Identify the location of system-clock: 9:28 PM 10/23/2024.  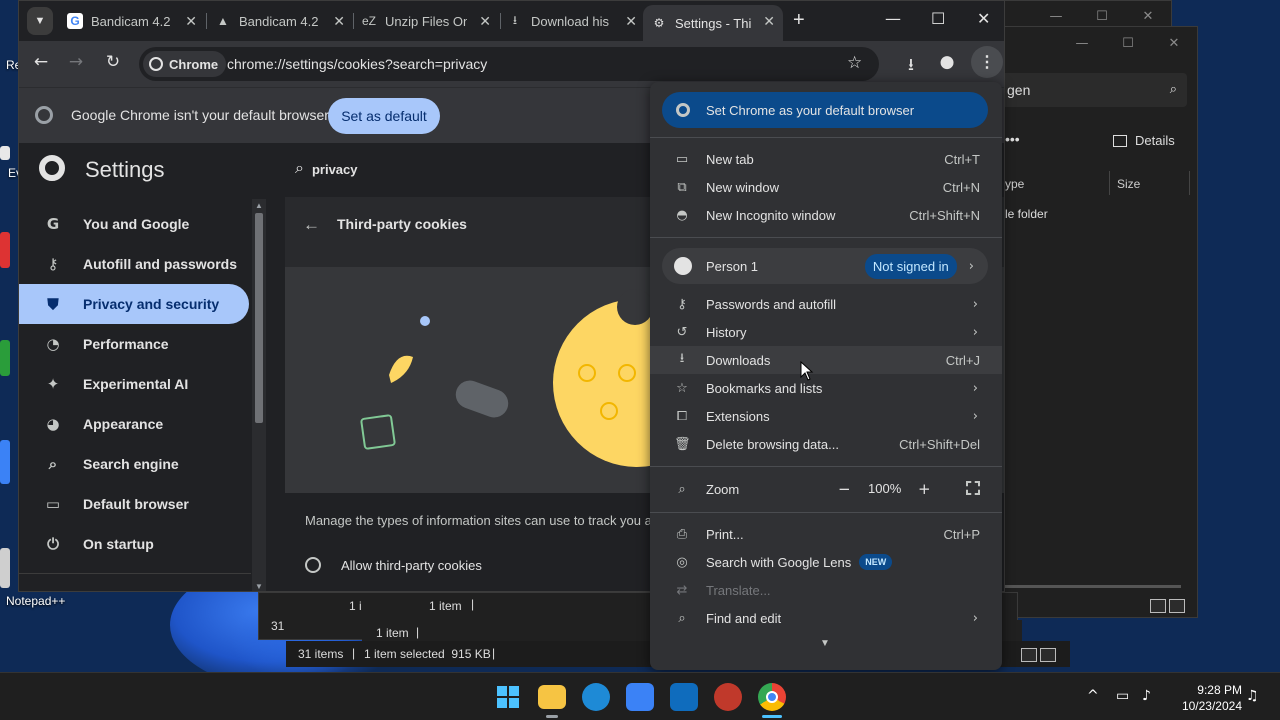
(1207, 698).